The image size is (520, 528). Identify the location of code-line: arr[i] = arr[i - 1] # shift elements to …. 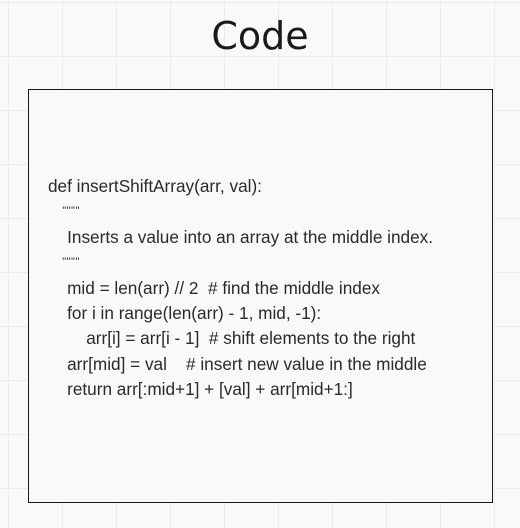
(232, 338).